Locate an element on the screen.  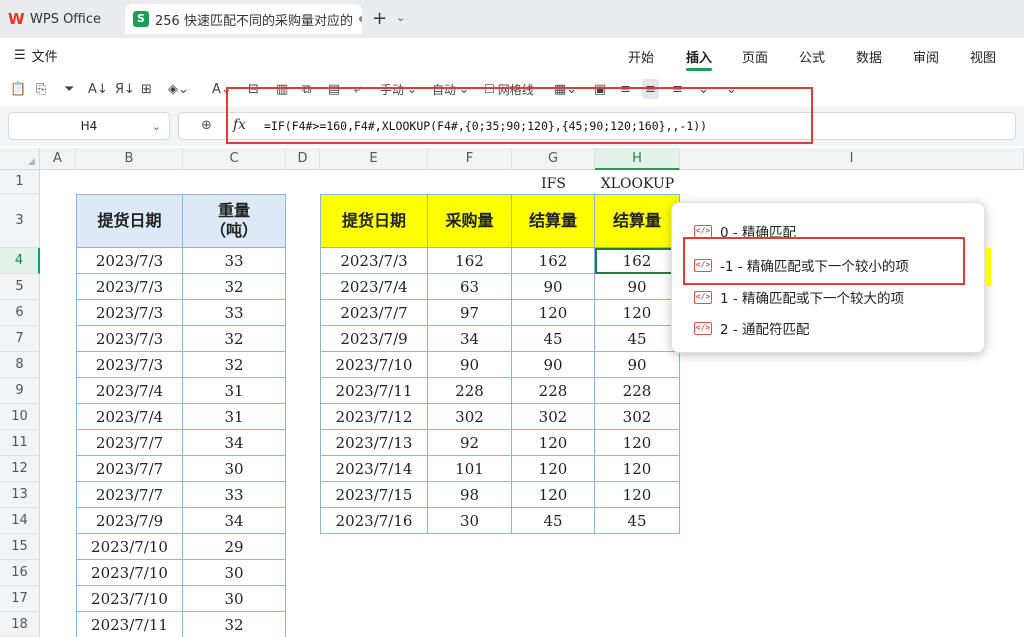
column-header-c: C is located at coordinates (234, 159).